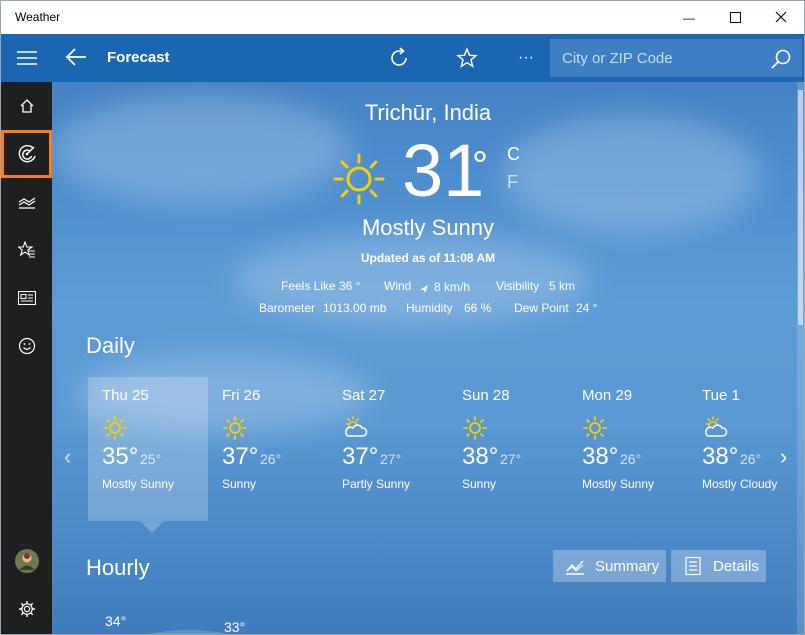 The height and width of the screenshot is (635, 805). I want to click on humidity-value: 66 %, so click(478, 308).